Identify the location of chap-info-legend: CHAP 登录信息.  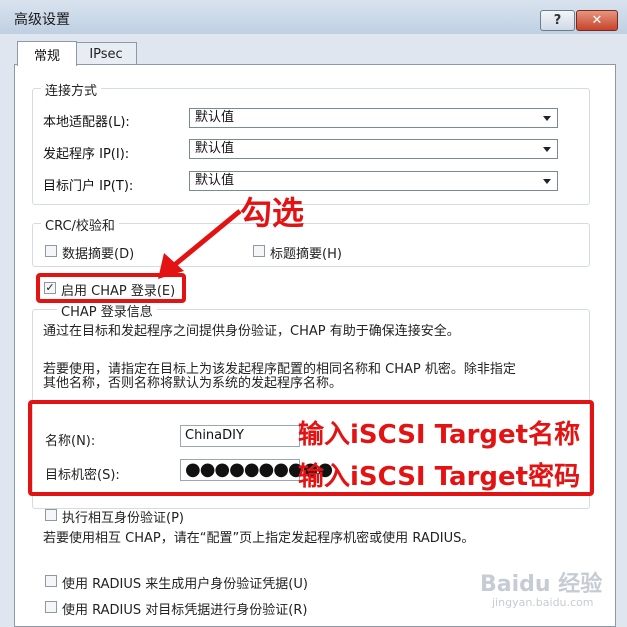
(107, 310).